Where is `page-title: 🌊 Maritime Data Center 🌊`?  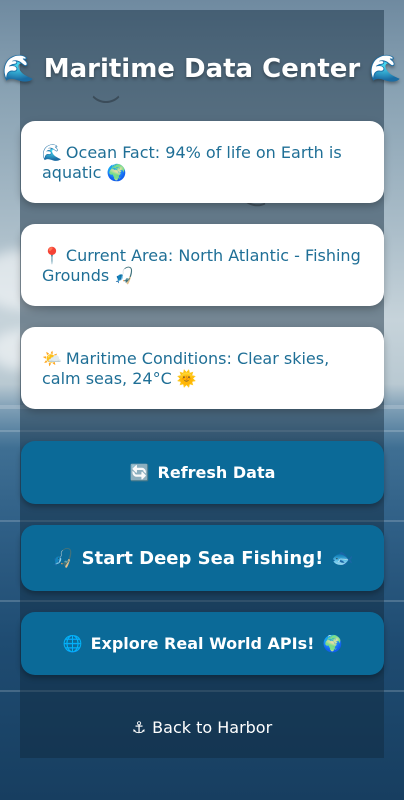
page-title: 🌊 Maritime Data Center 🌊 is located at coordinates (202, 69).